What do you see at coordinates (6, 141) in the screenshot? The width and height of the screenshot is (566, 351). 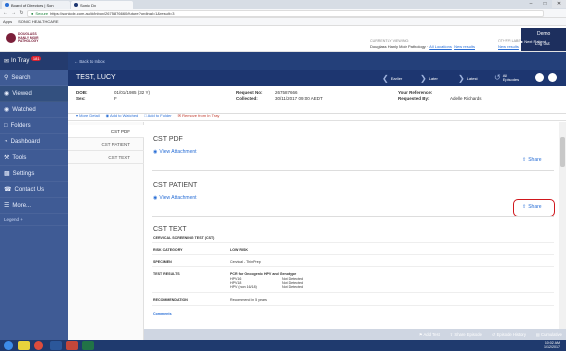 I see `dashboard-icon: ◔` at bounding box center [6, 141].